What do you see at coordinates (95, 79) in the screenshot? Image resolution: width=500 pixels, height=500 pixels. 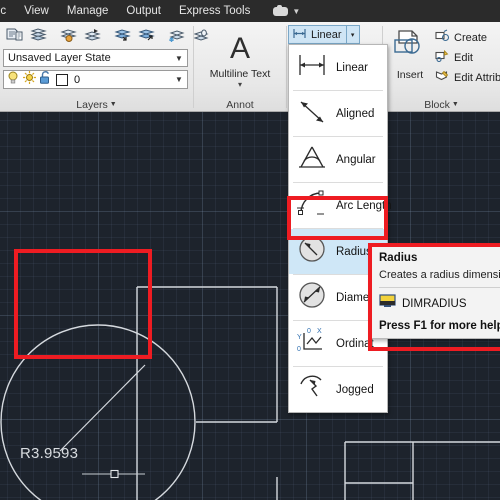 I see `layer-selector: 0 ▼` at bounding box center [95, 79].